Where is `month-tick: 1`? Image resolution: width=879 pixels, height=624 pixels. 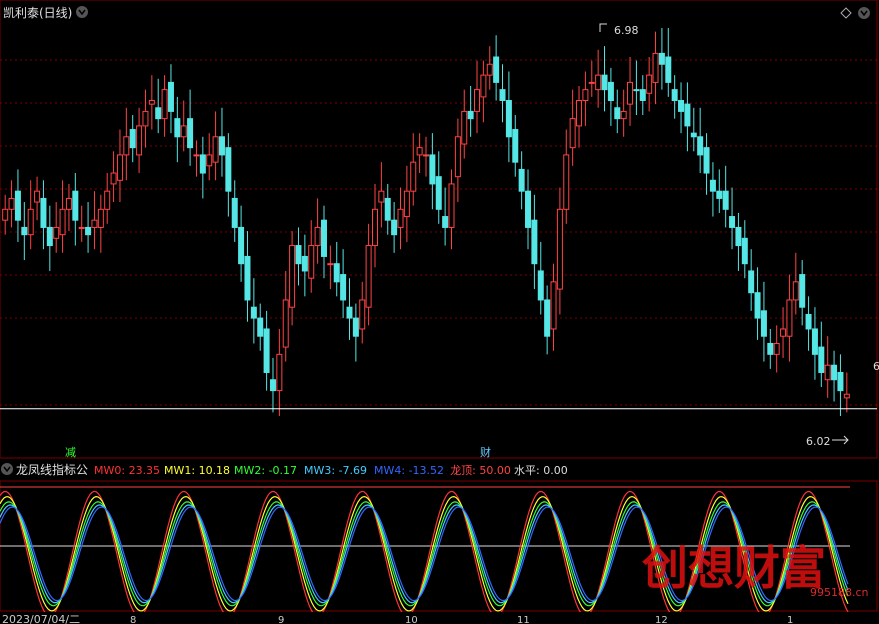
month-tick: 1 is located at coordinates (790, 619).